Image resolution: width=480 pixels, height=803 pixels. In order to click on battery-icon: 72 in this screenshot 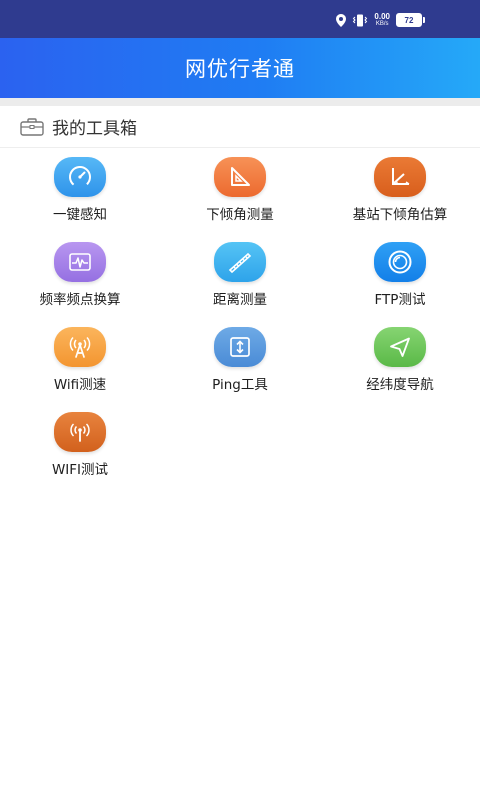, I will do `click(410, 20)`.